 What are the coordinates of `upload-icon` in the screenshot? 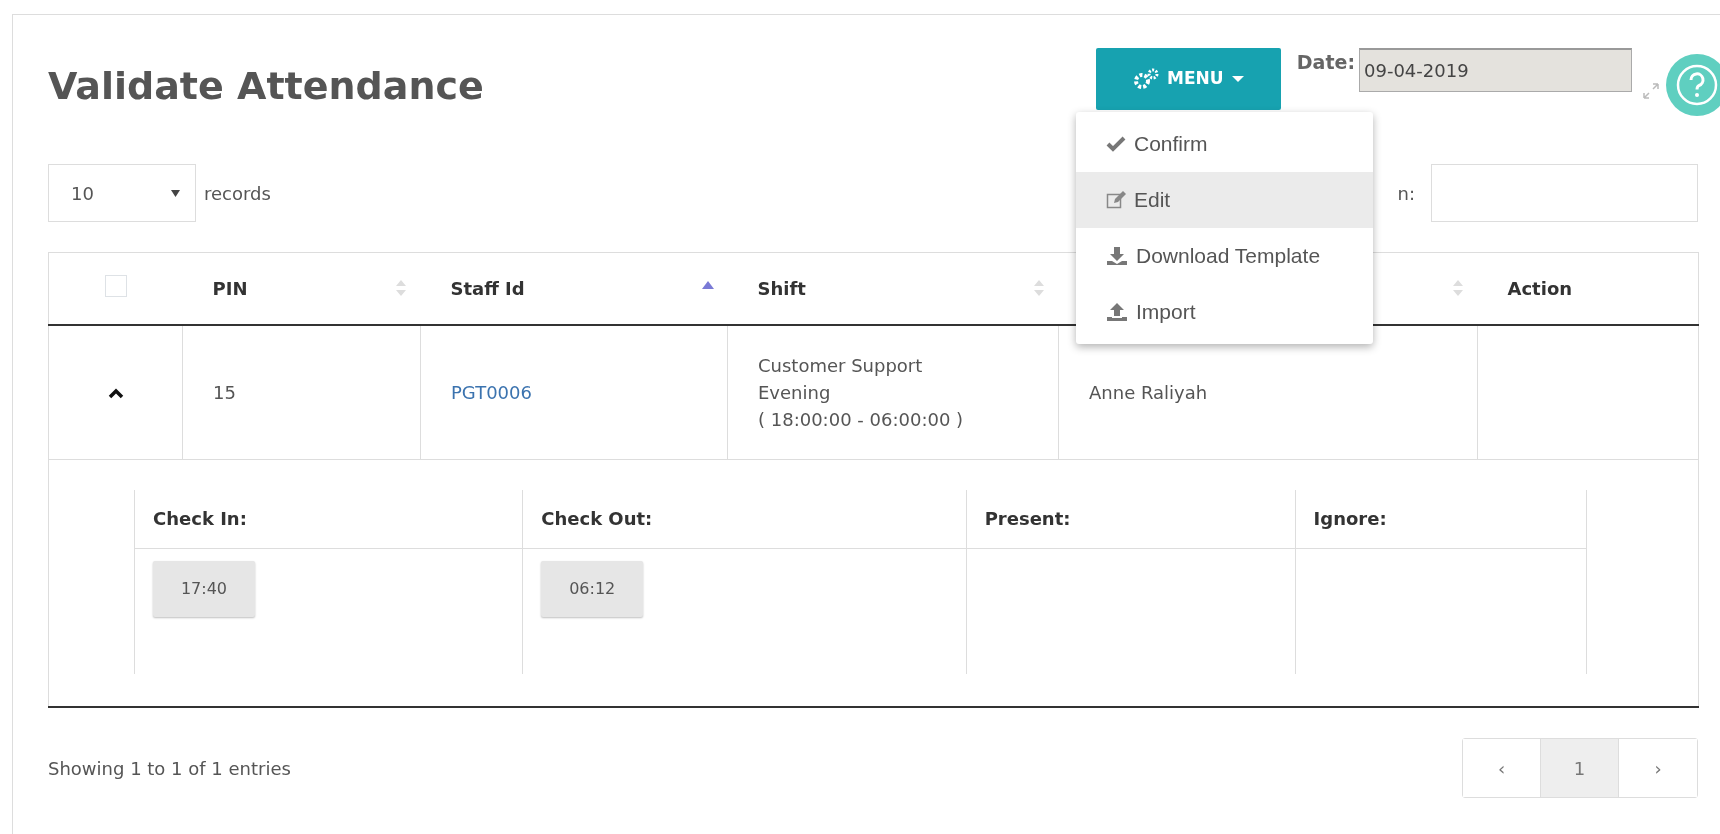 It's located at (1117, 312).